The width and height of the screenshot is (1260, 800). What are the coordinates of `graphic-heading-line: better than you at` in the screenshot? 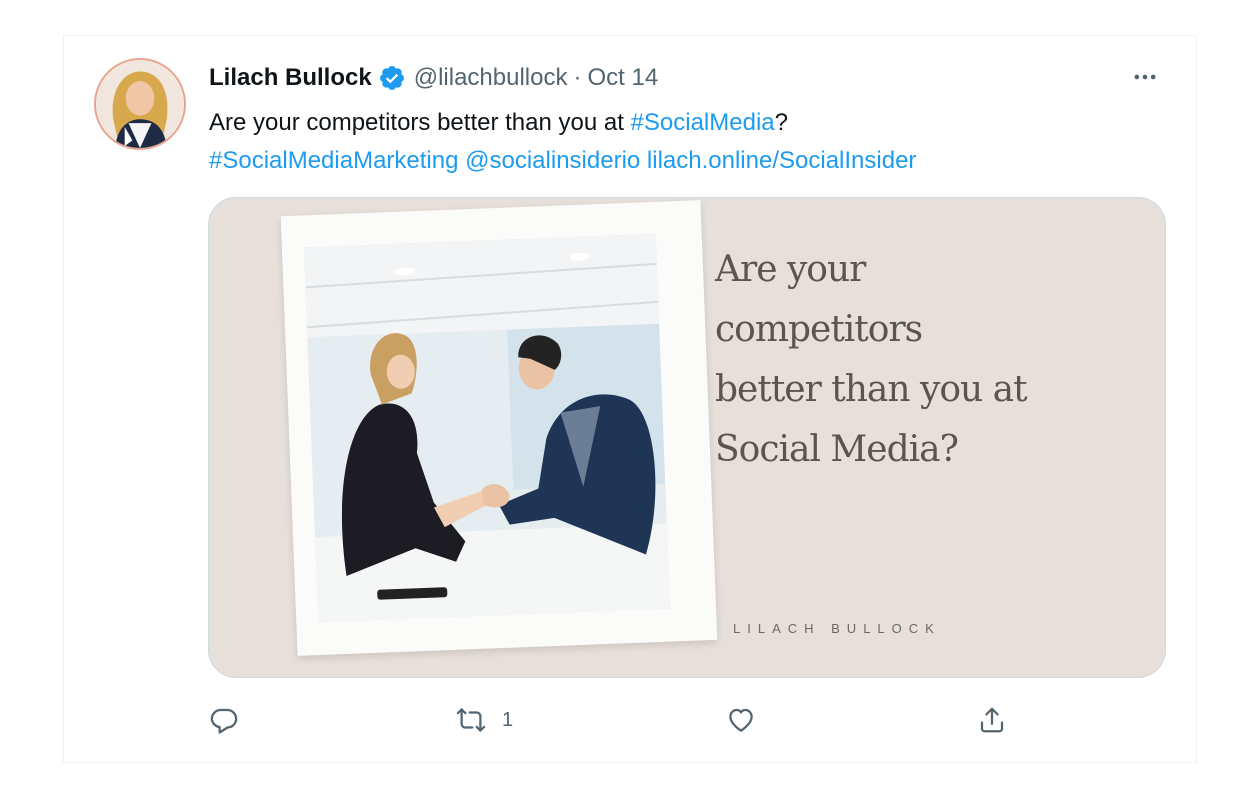 It's located at (871, 389).